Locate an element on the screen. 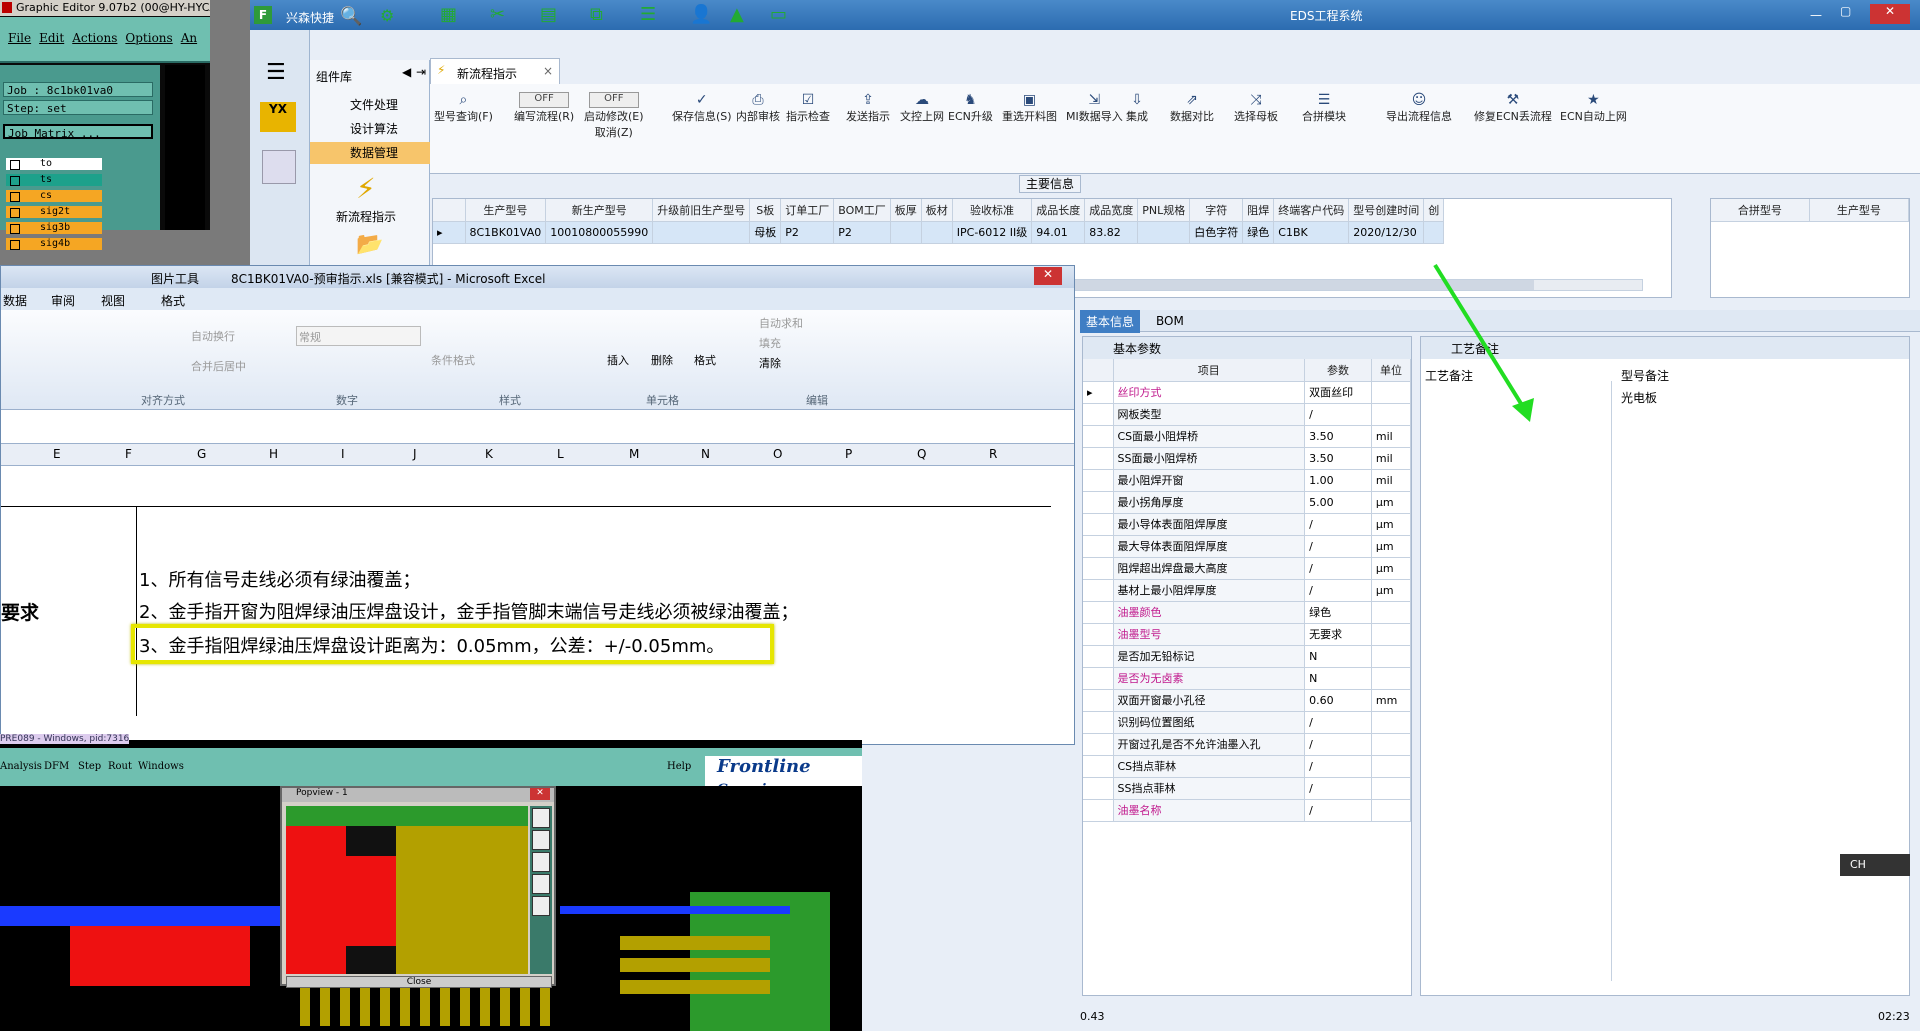 This screenshot has height=1031, width=1920. new-flow-label: 新流程指示 is located at coordinates (366, 216).